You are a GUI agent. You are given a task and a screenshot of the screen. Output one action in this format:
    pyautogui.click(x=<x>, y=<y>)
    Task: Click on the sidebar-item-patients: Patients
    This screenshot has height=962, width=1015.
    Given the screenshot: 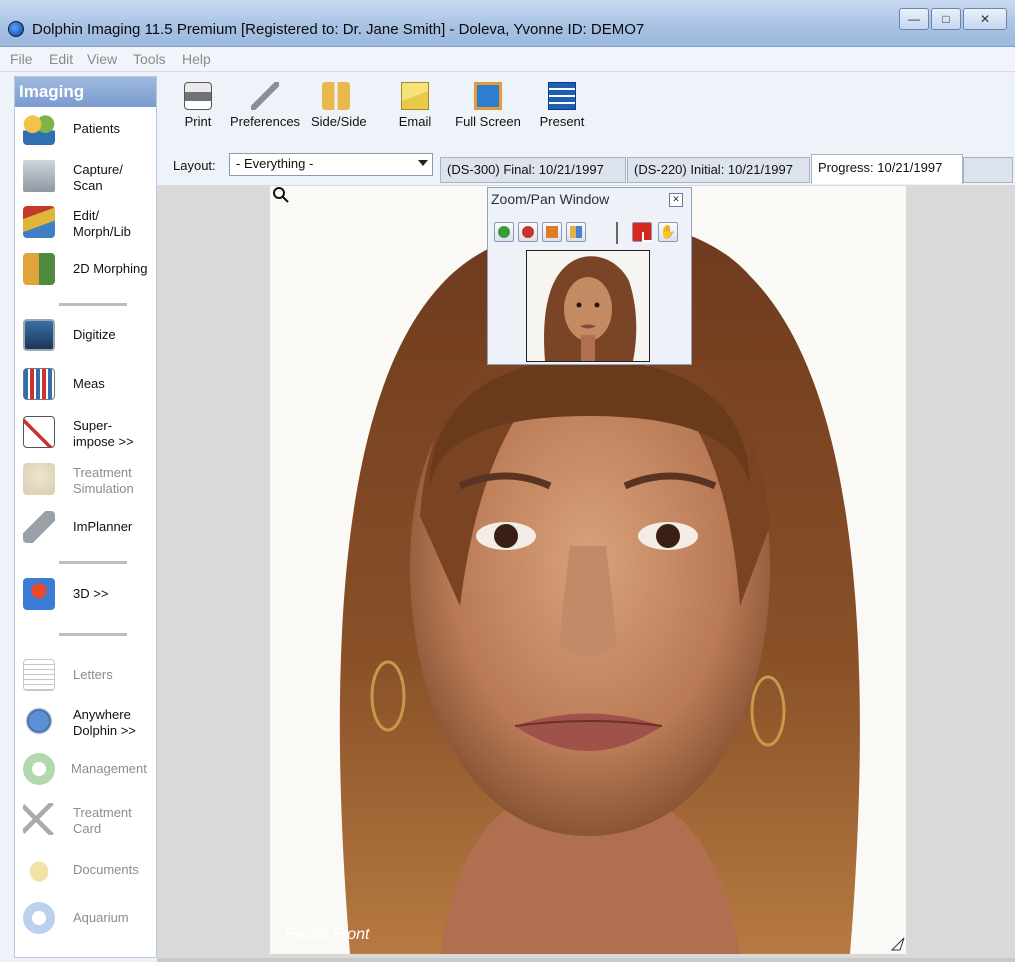 What is the action you would take?
    pyautogui.click(x=87, y=129)
    